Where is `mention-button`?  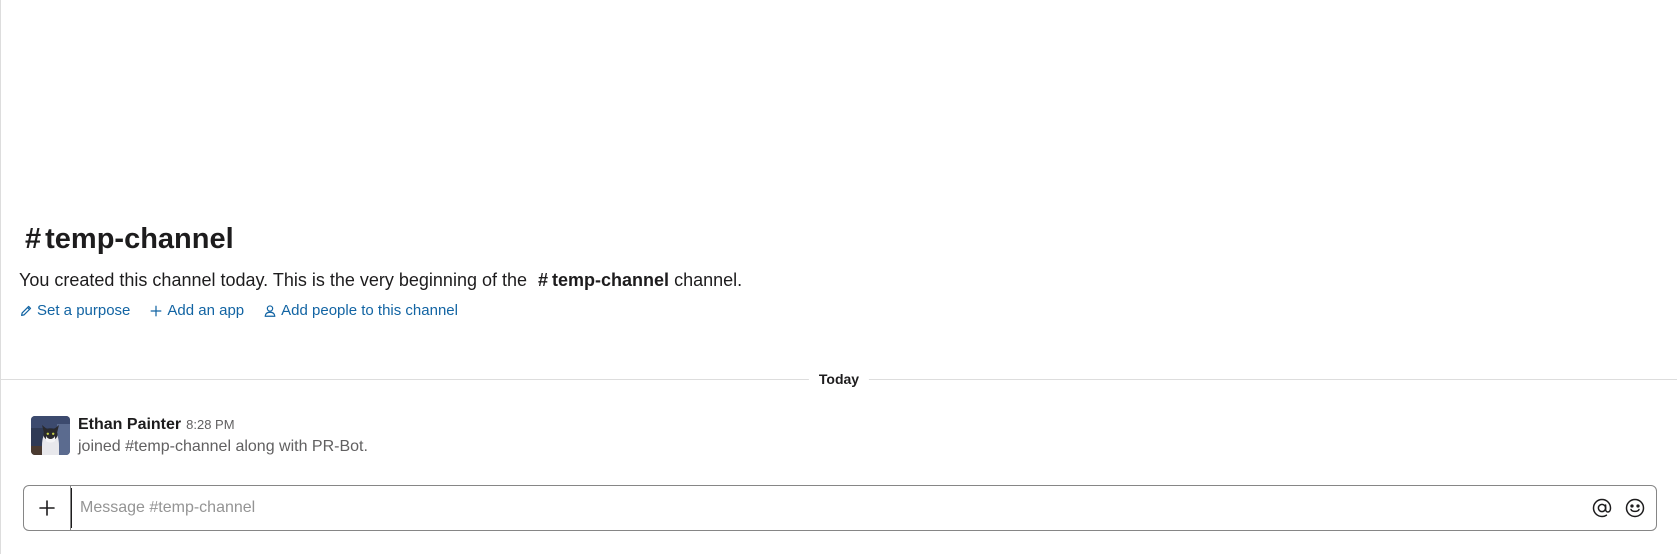 mention-button is located at coordinates (1602, 508).